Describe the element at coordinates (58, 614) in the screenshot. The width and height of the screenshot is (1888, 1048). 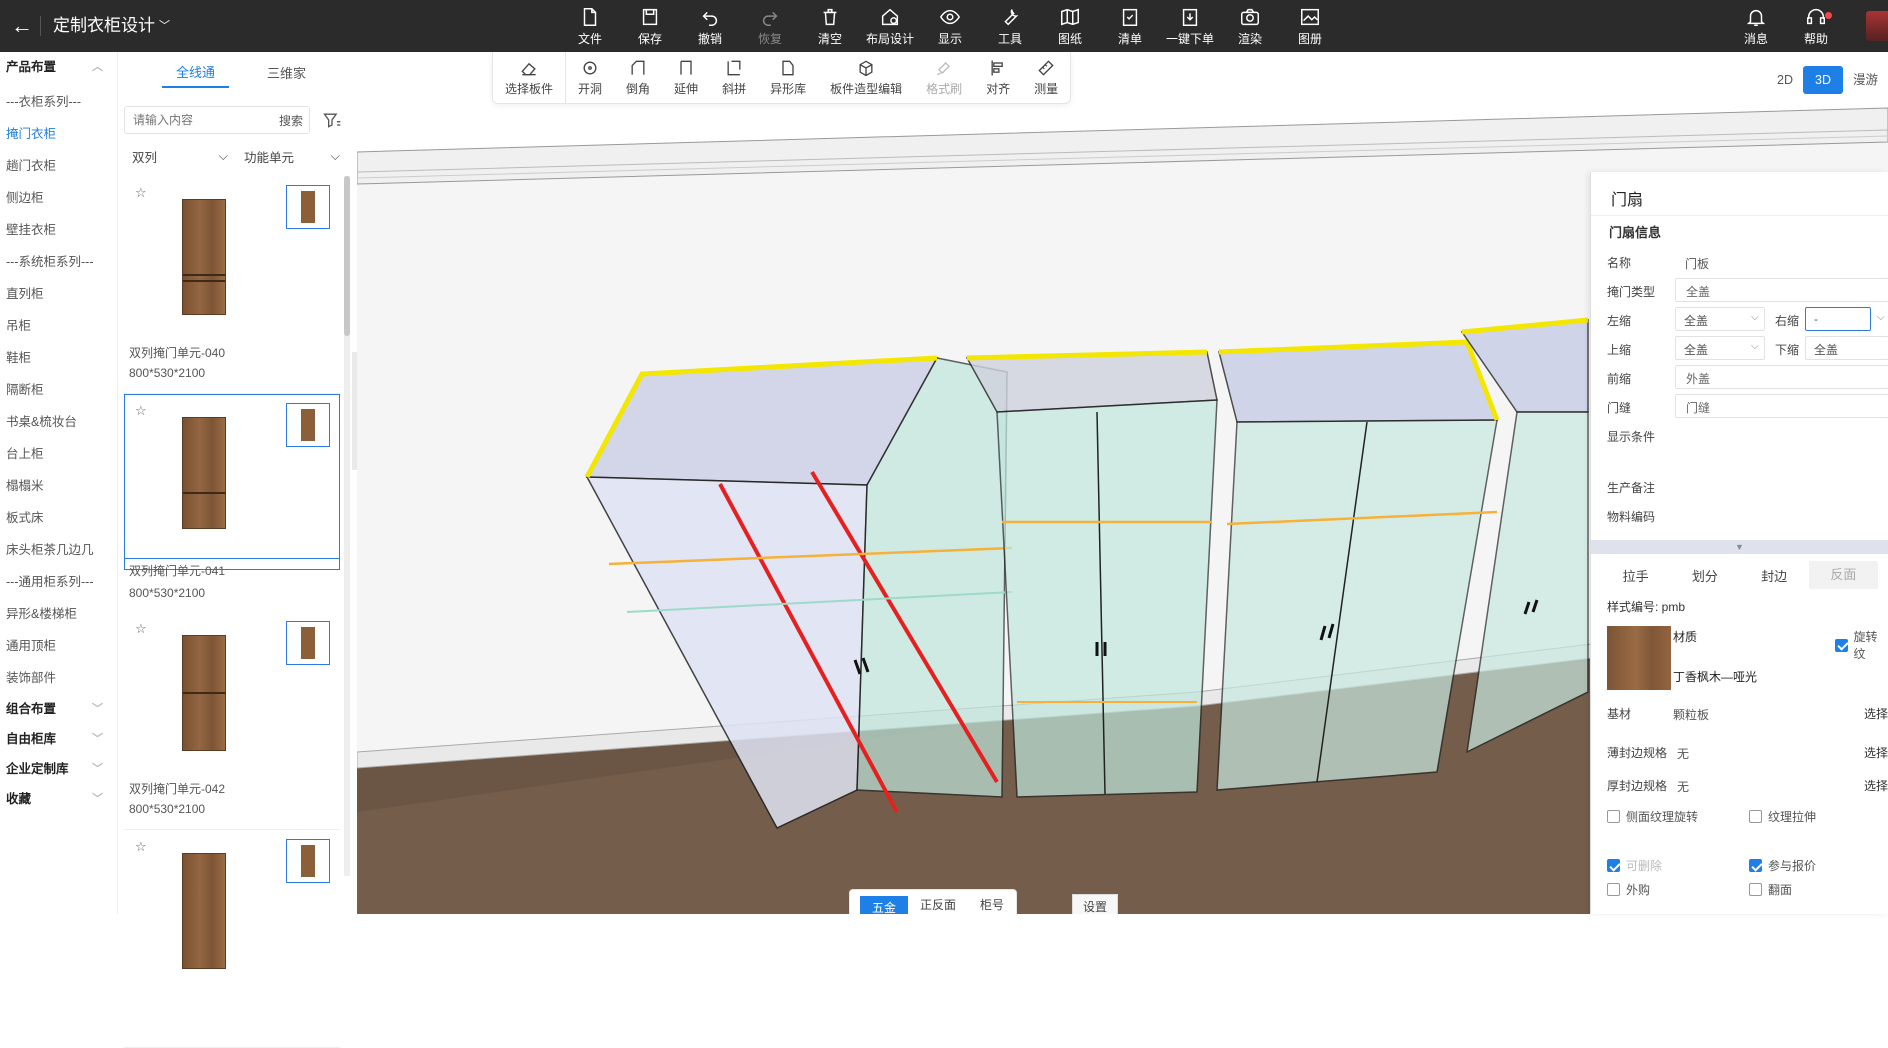
I see `sidebar-item-special-stair-cabinet: 异形&楼梯柜` at that location.